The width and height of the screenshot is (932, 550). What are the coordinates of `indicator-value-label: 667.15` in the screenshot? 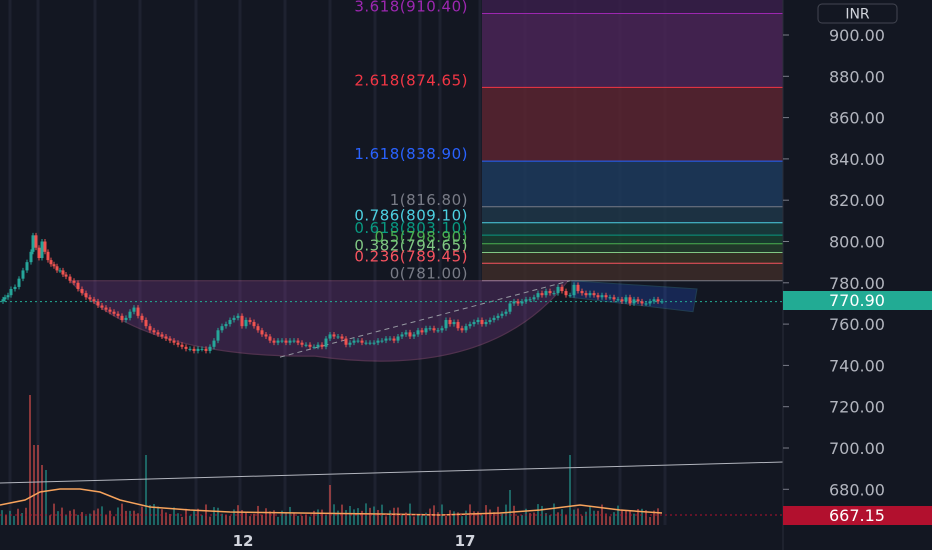 It's located at (857, 515).